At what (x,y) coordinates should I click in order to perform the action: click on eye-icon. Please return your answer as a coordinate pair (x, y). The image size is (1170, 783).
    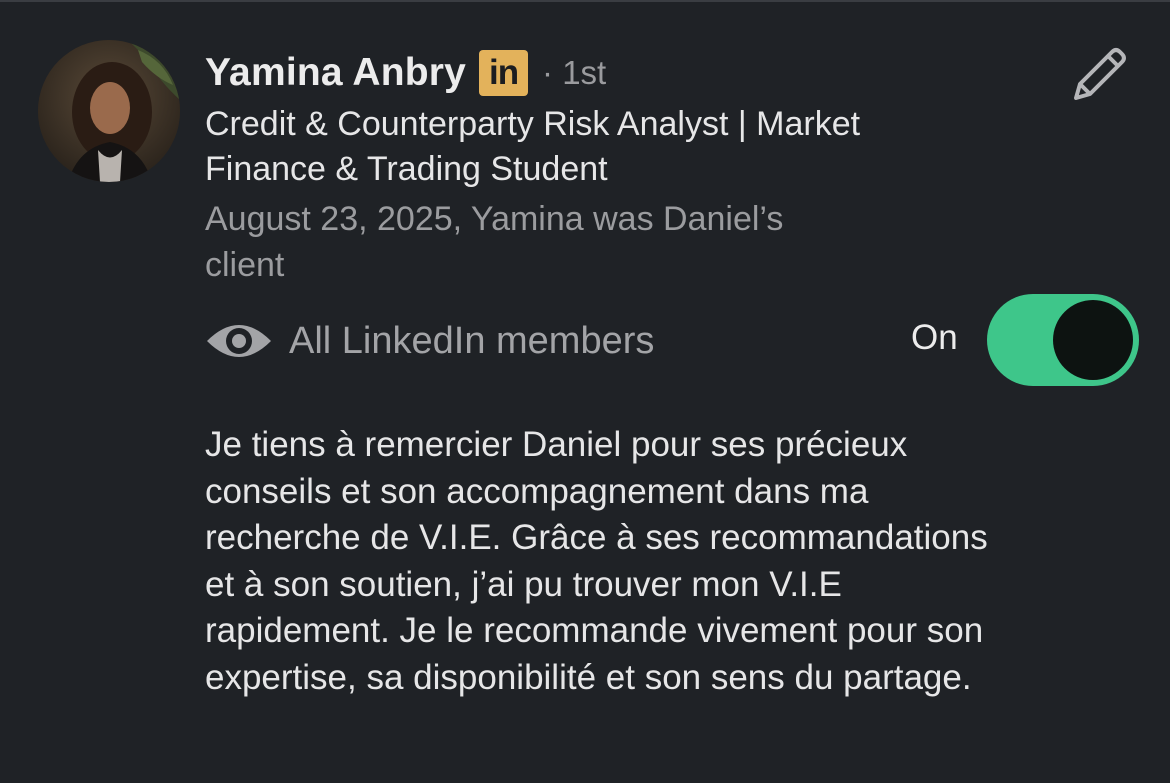
    Looking at the image, I should click on (239, 341).